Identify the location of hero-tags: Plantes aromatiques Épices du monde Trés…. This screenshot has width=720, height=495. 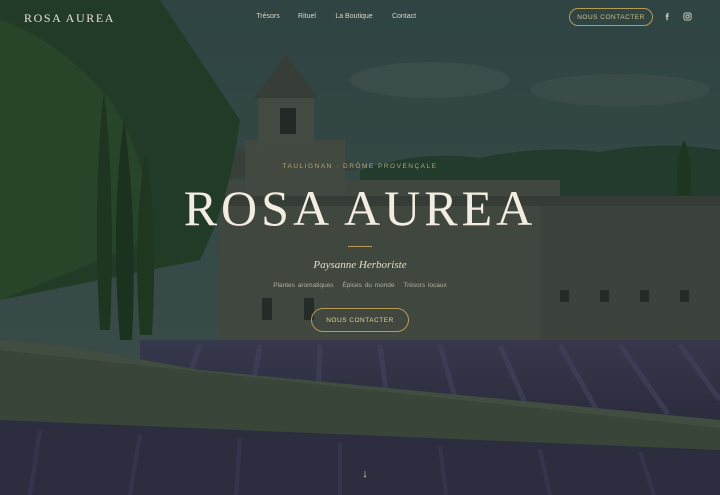
(360, 285).